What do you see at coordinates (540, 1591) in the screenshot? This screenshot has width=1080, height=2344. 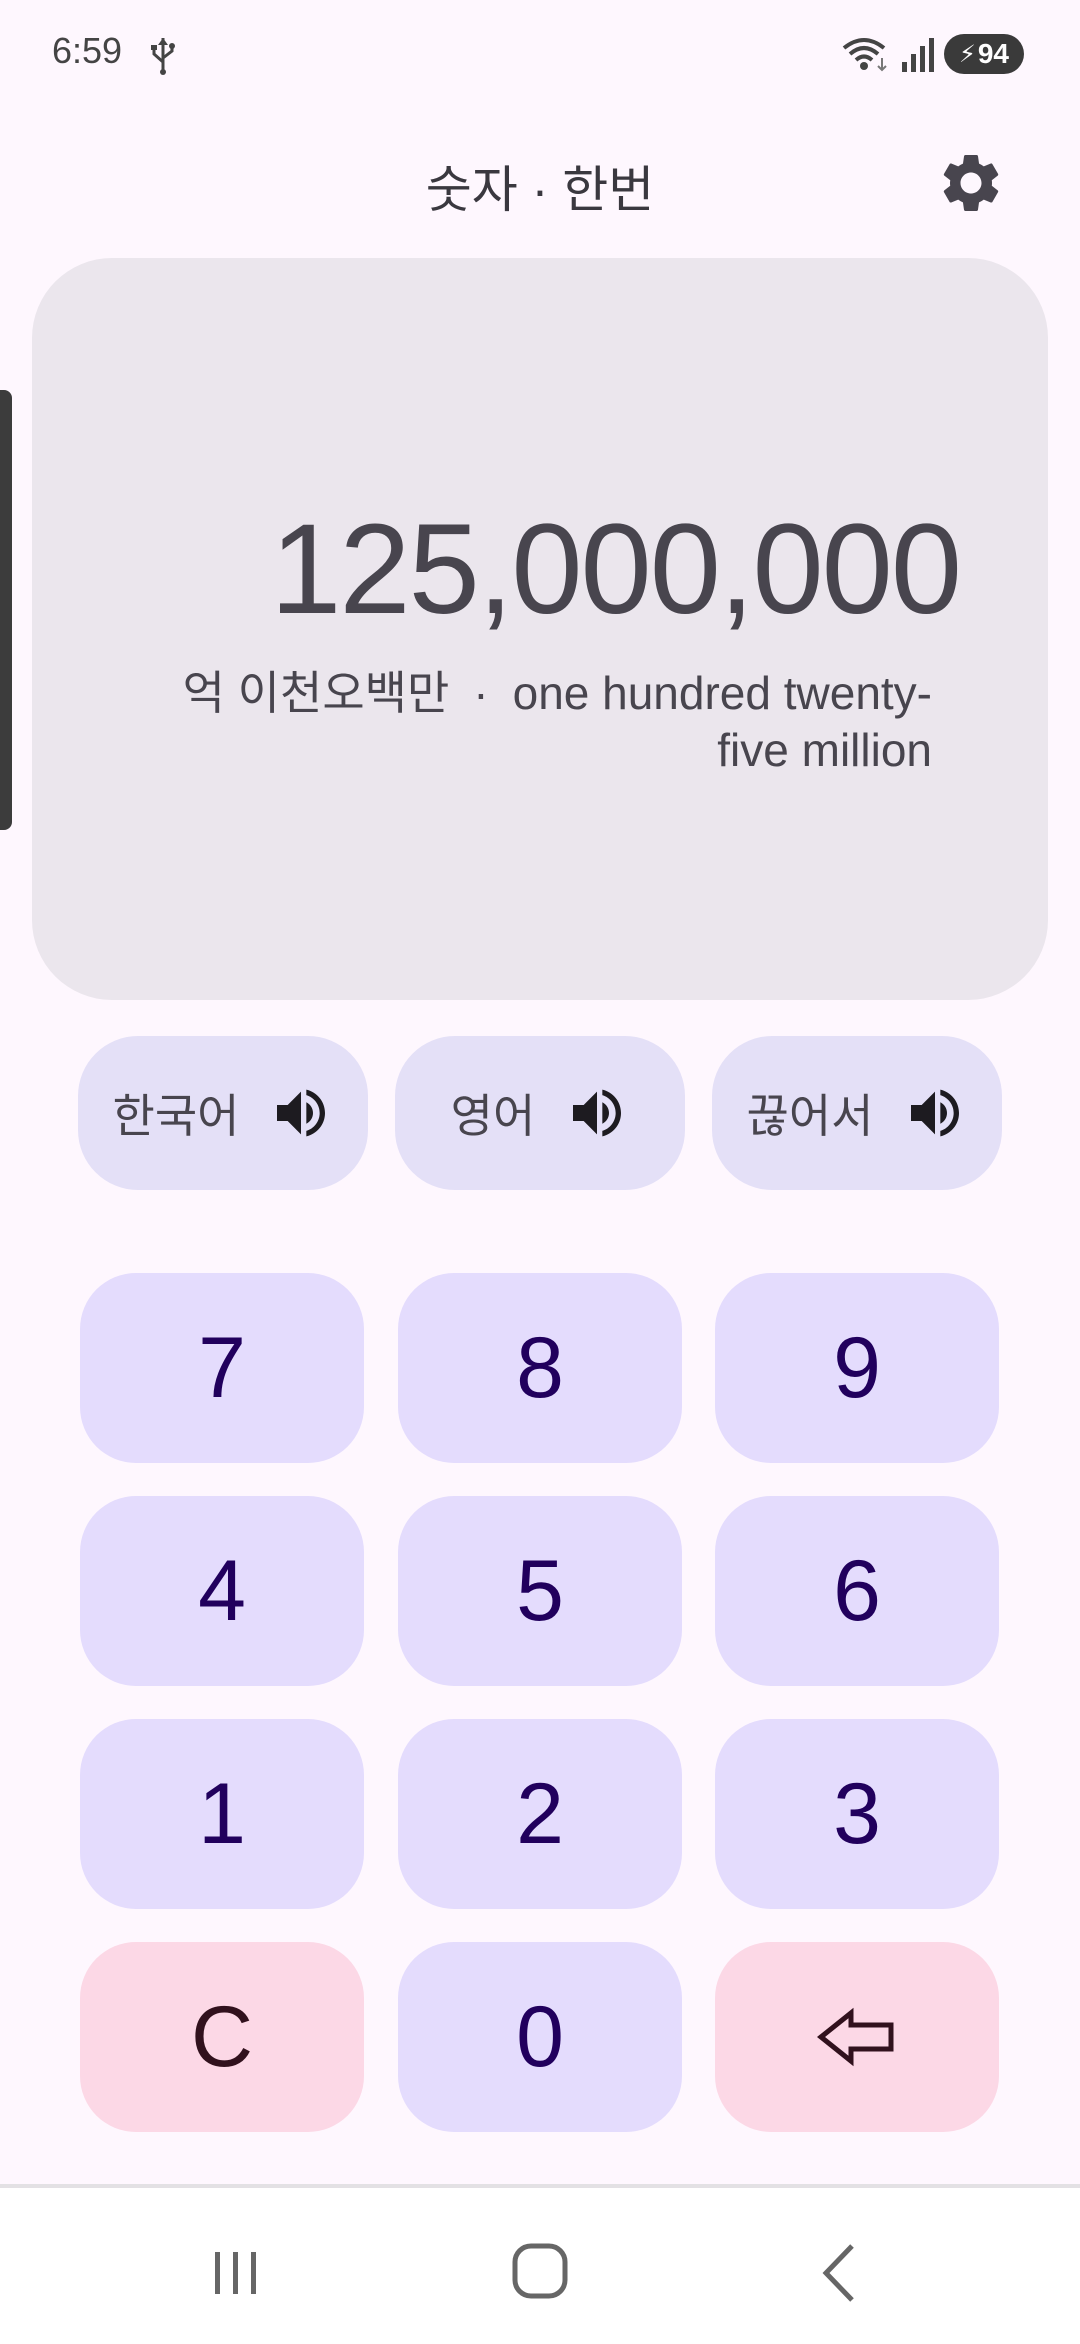 I see `key-5: 5` at bounding box center [540, 1591].